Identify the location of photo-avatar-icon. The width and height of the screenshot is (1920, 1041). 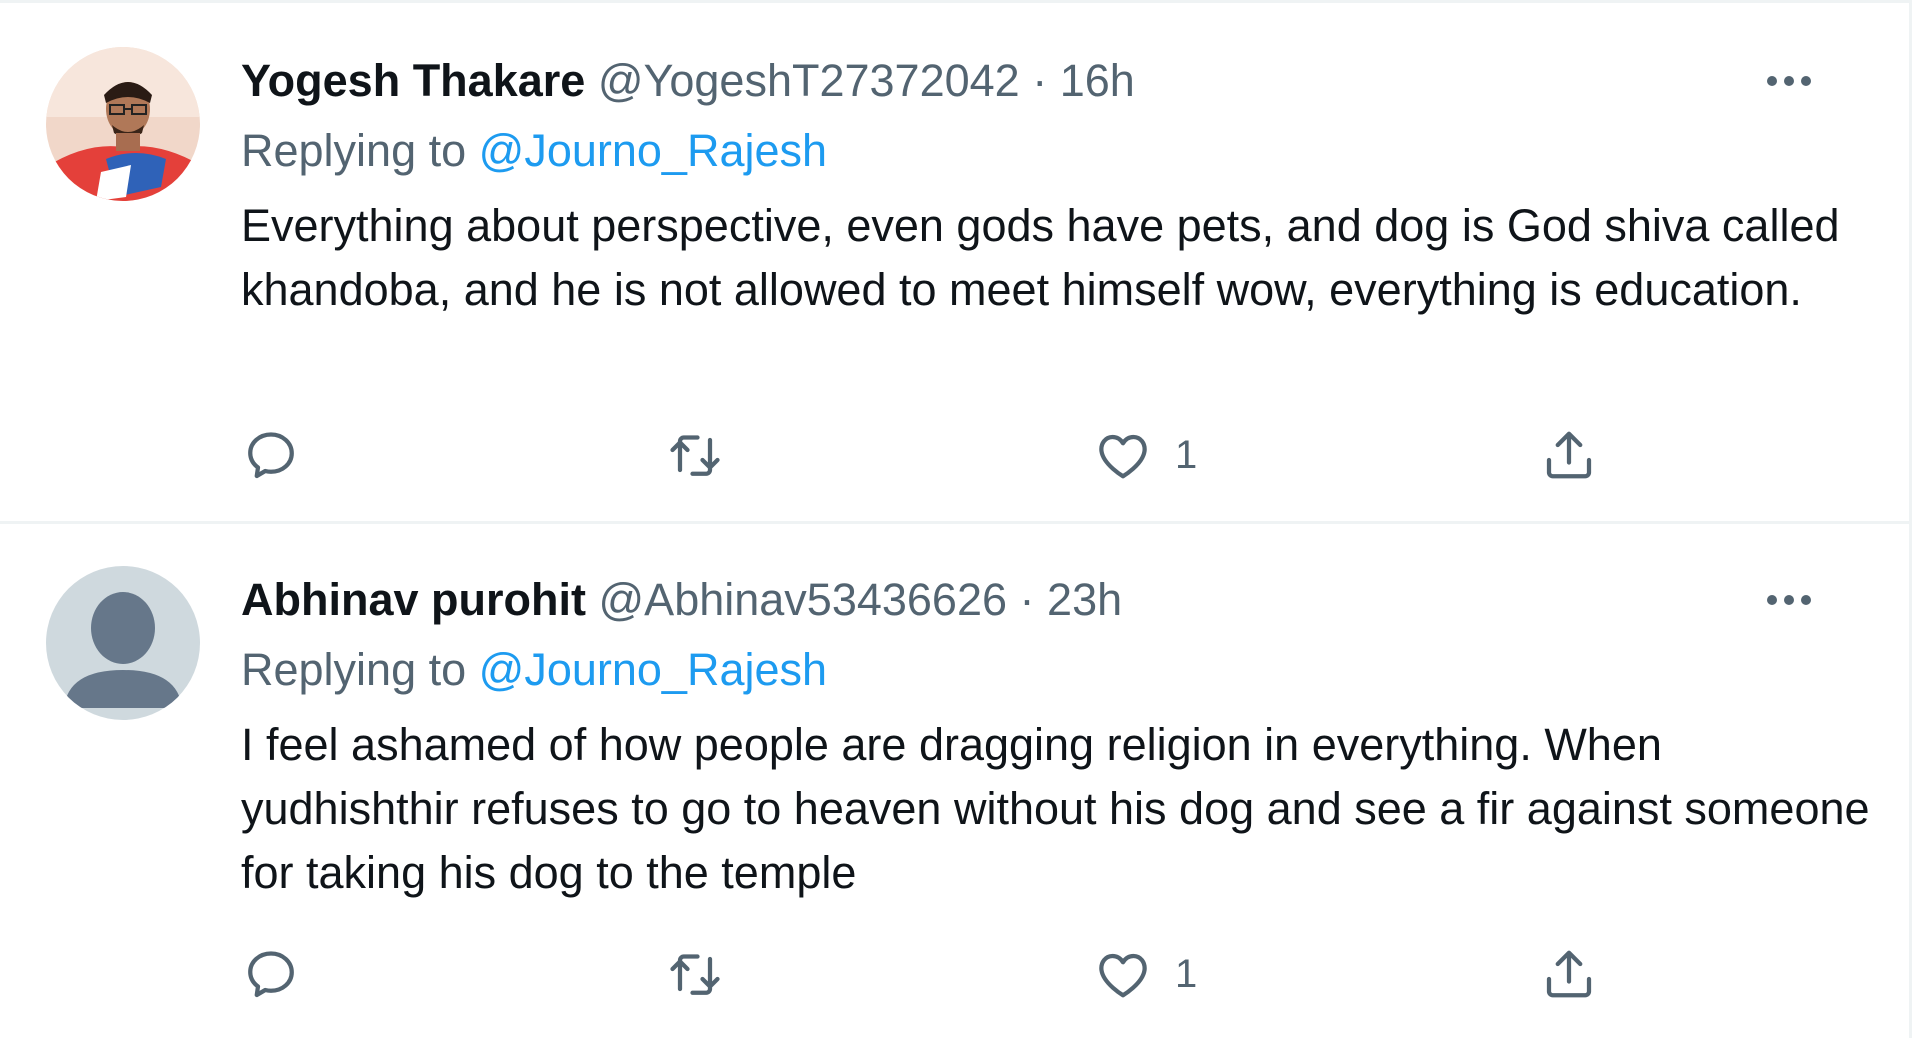
(123, 124).